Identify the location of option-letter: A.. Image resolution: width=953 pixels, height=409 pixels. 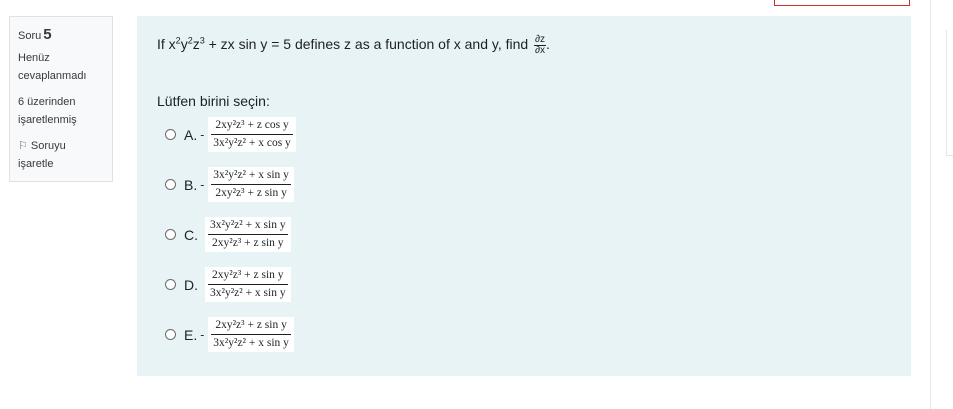
(191, 134).